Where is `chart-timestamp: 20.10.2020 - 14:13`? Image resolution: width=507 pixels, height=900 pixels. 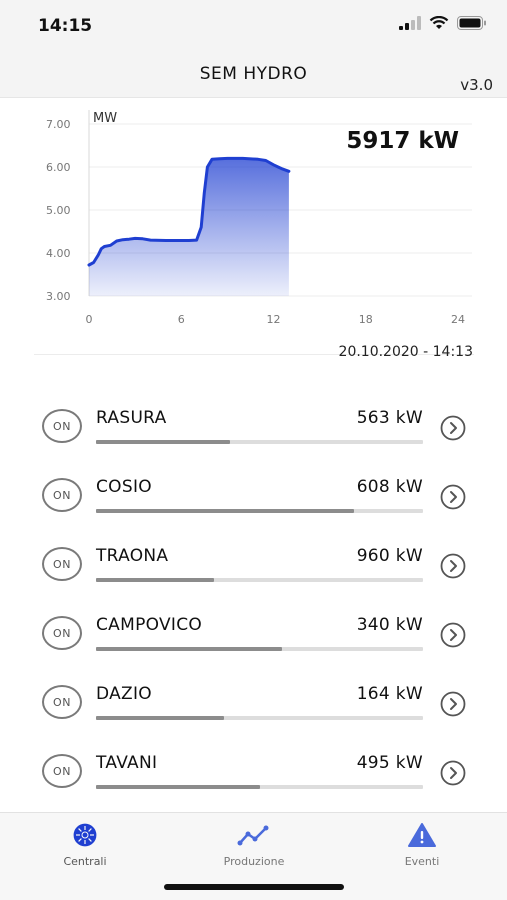 chart-timestamp: 20.10.2020 - 14:13 is located at coordinates (405, 352).